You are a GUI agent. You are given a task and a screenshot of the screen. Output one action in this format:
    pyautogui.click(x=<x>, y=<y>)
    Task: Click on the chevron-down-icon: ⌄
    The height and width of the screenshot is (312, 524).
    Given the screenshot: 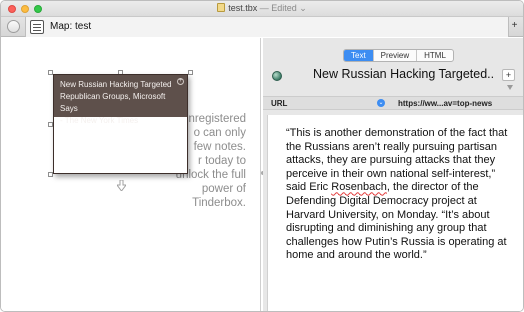 What is the action you would take?
    pyautogui.click(x=381, y=103)
    